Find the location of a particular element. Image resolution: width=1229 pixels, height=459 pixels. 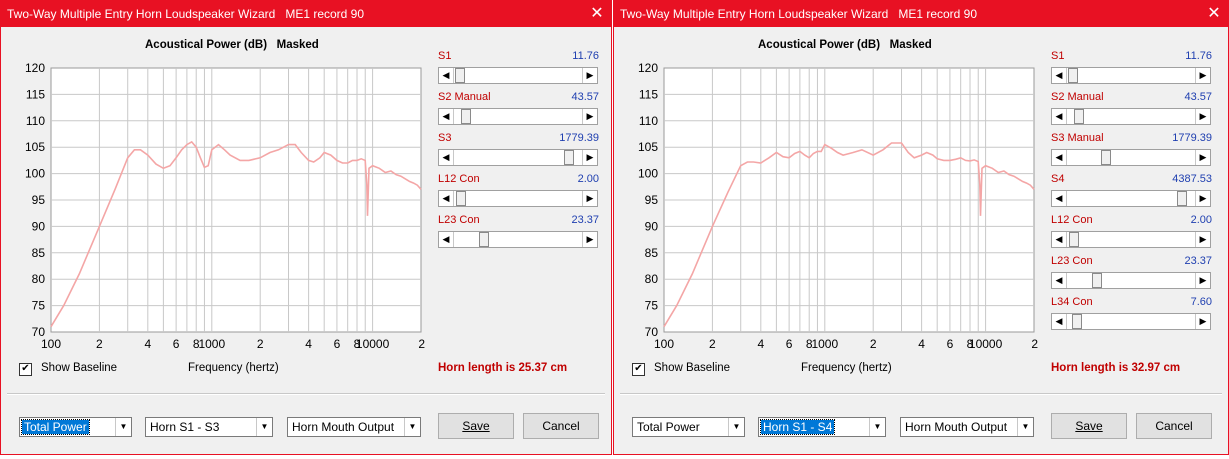

y-tick-label: 120 is located at coordinates (35, 68).